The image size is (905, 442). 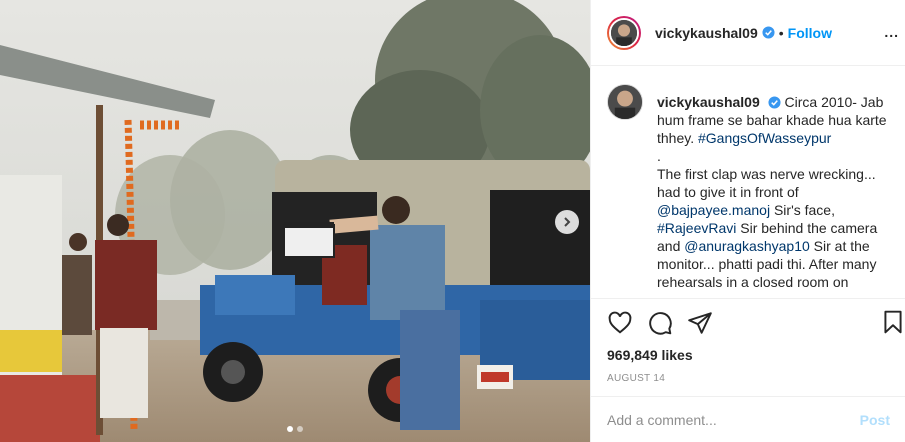 I want to click on carousel-next-button, so click(x=567, y=222).